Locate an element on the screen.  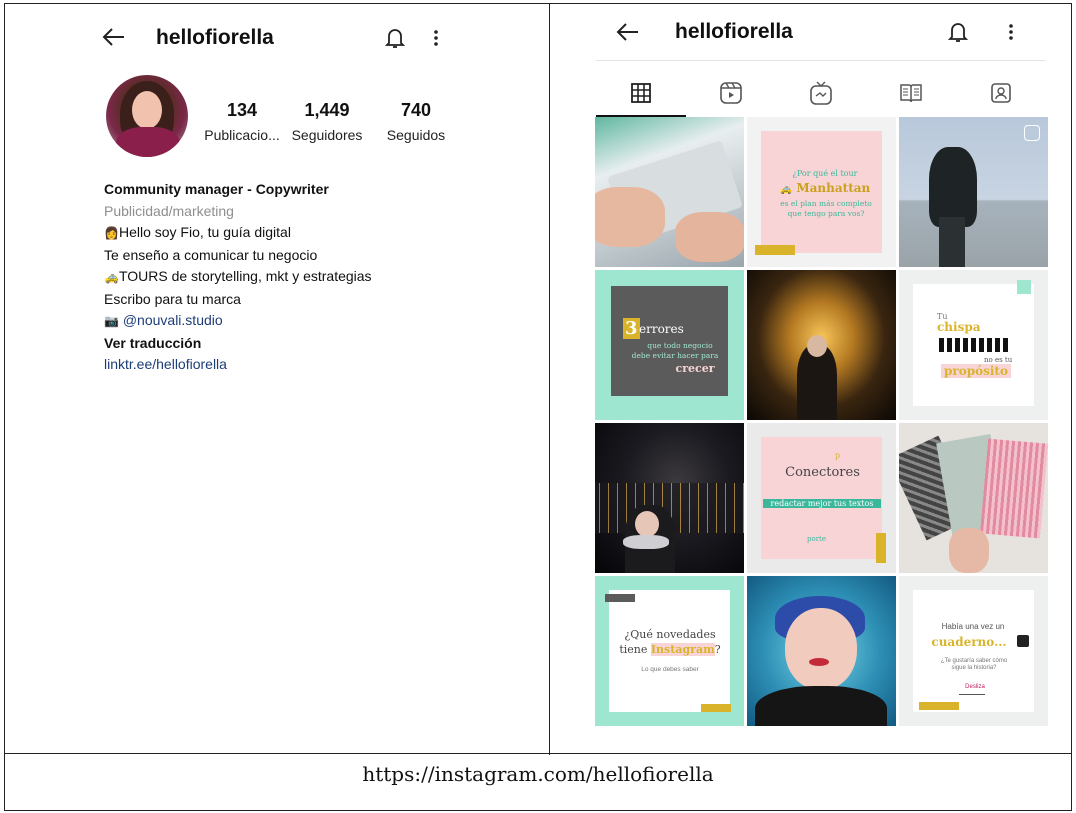
avatar is located at coordinates (147, 116).